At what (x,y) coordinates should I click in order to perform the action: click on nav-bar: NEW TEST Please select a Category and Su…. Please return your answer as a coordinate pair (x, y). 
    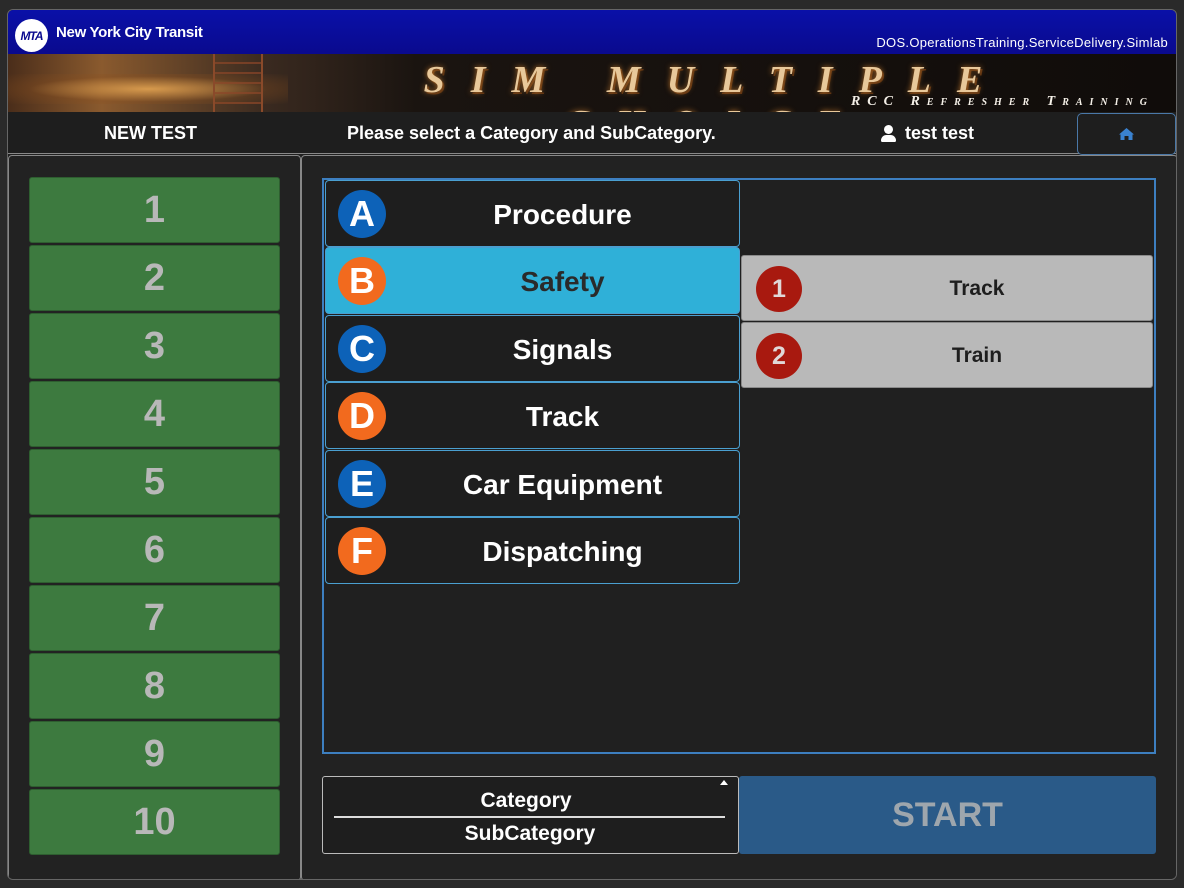
    Looking at the image, I should click on (592, 133).